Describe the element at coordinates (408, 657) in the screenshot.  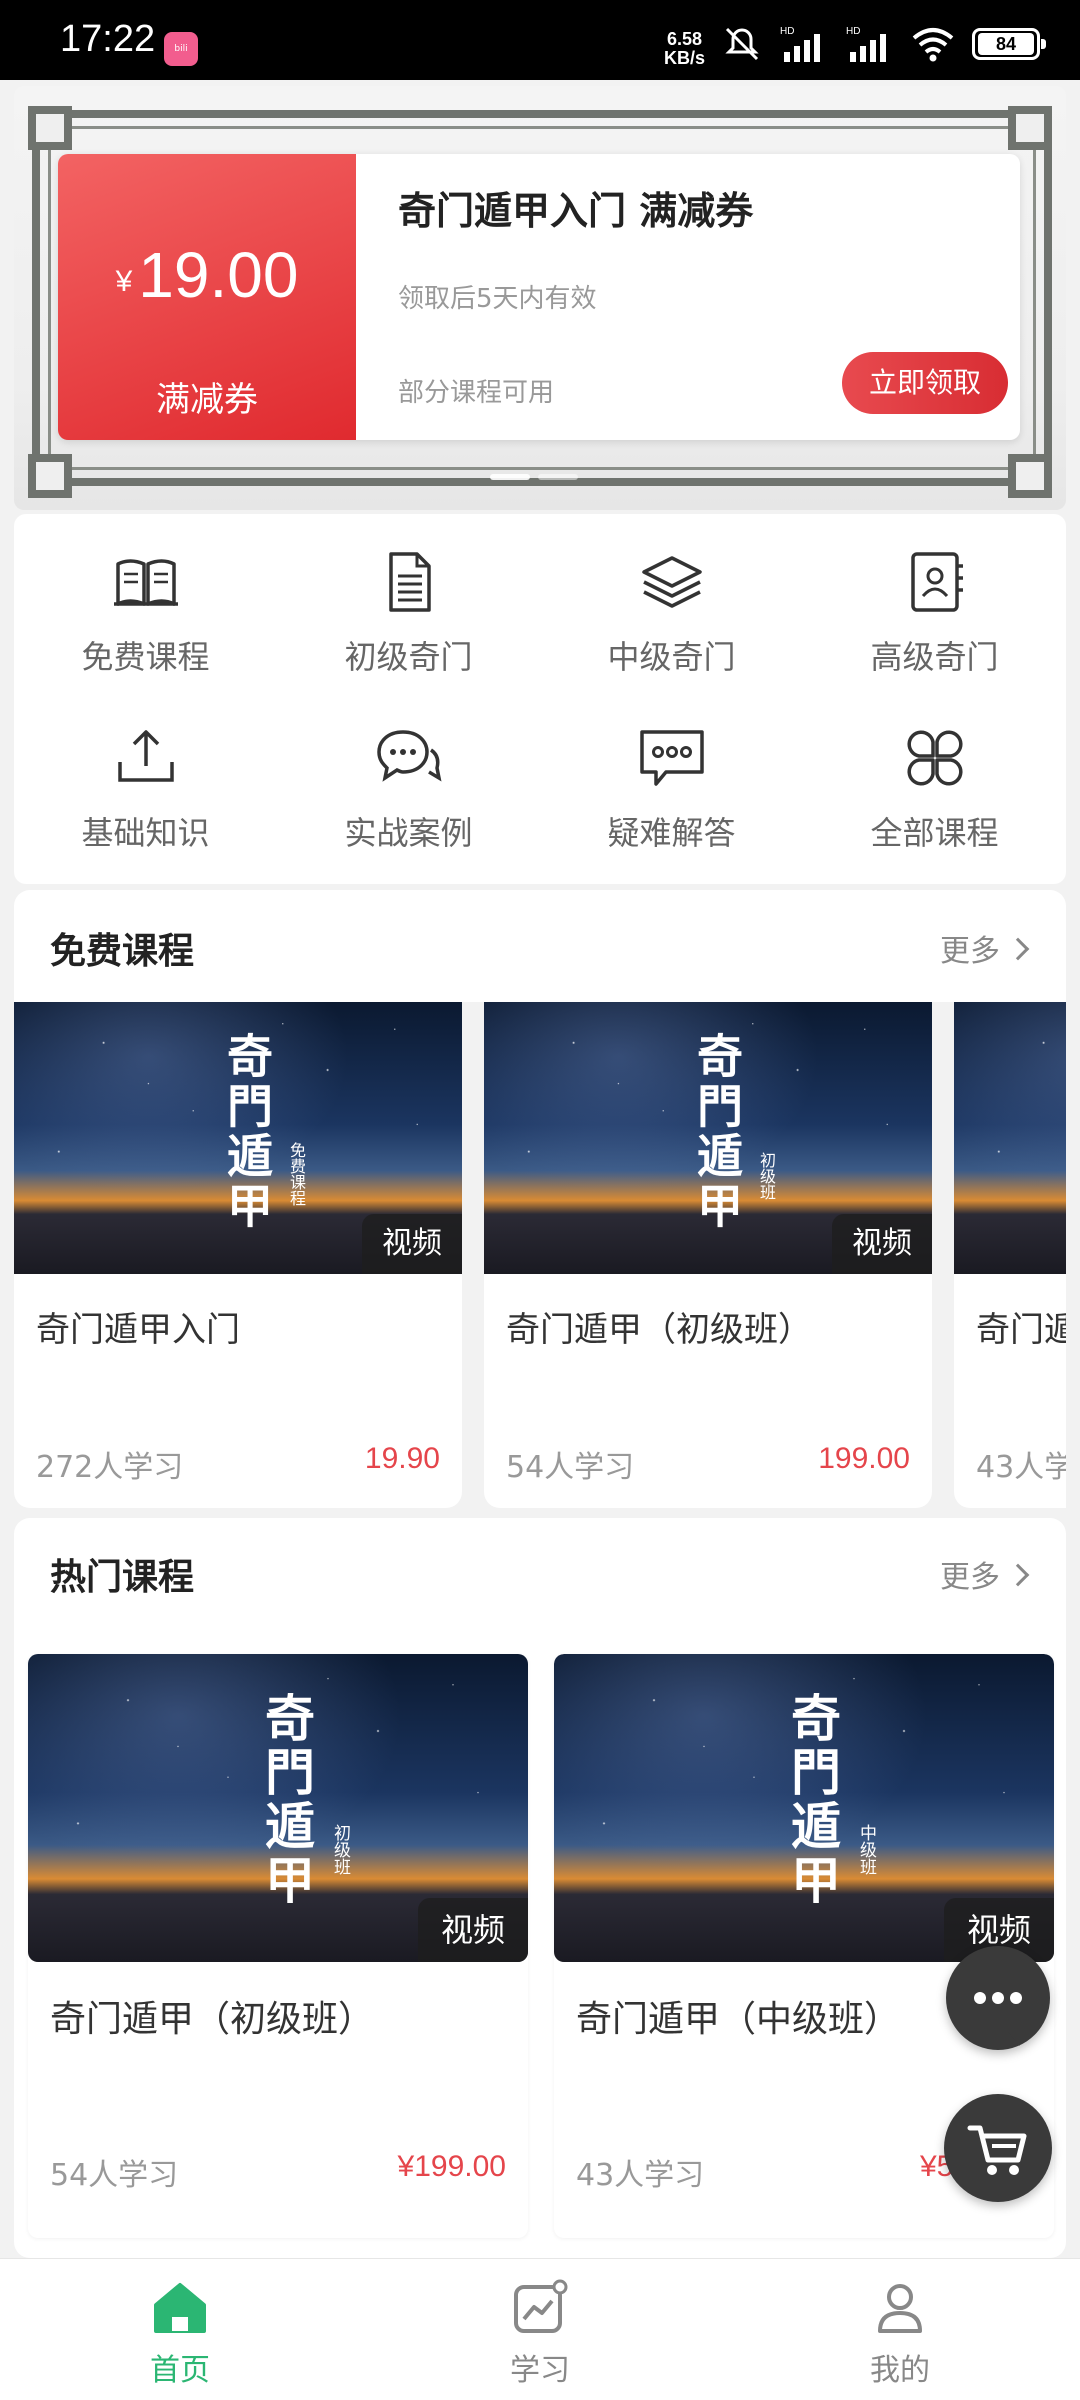
I see `category-label: 初级奇门` at that location.